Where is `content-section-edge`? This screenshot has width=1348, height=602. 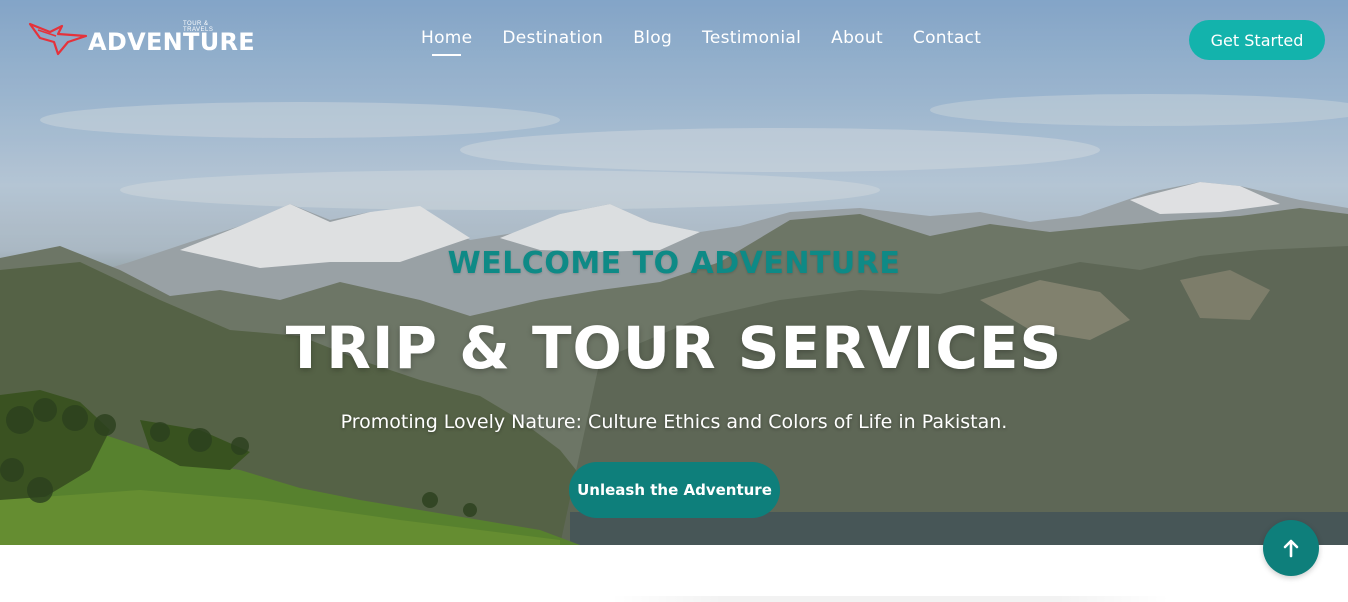 content-section-edge is located at coordinates (890, 599).